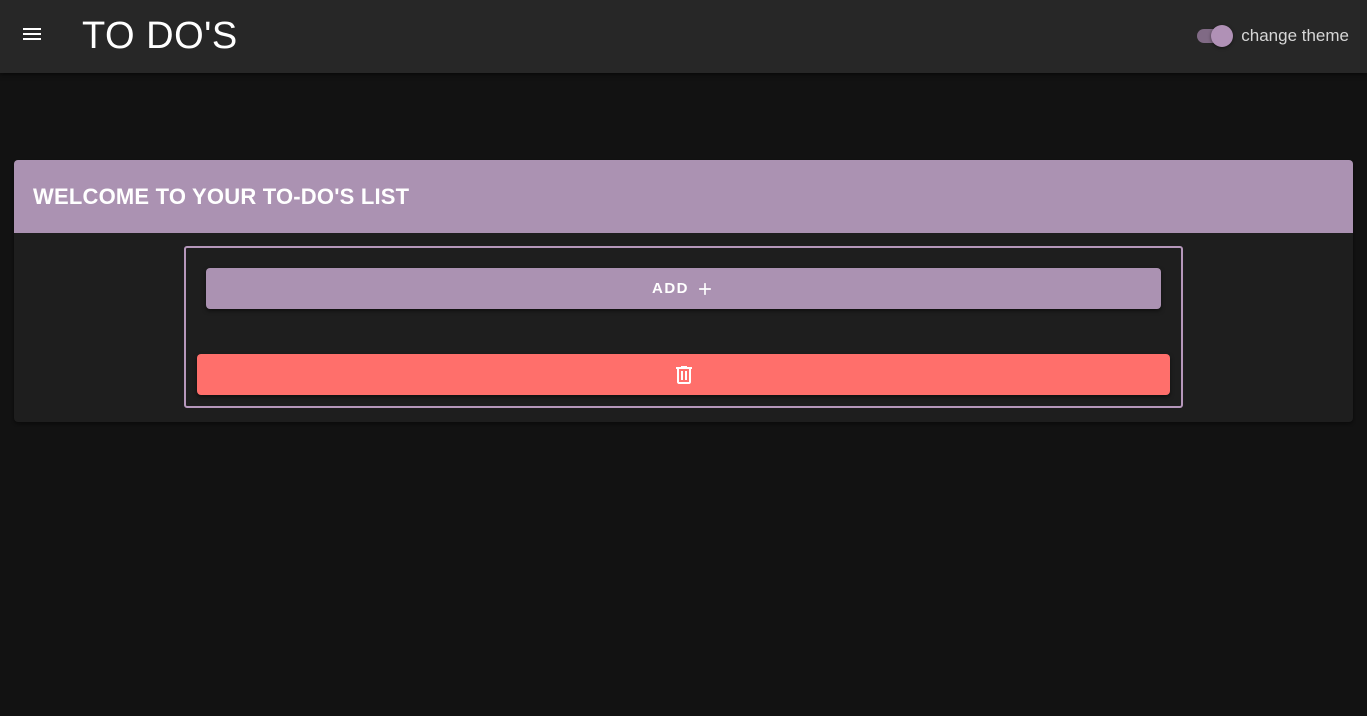  What do you see at coordinates (1222, 36) in the screenshot?
I see `switch-thumb` at bounding box center [1222, 36].